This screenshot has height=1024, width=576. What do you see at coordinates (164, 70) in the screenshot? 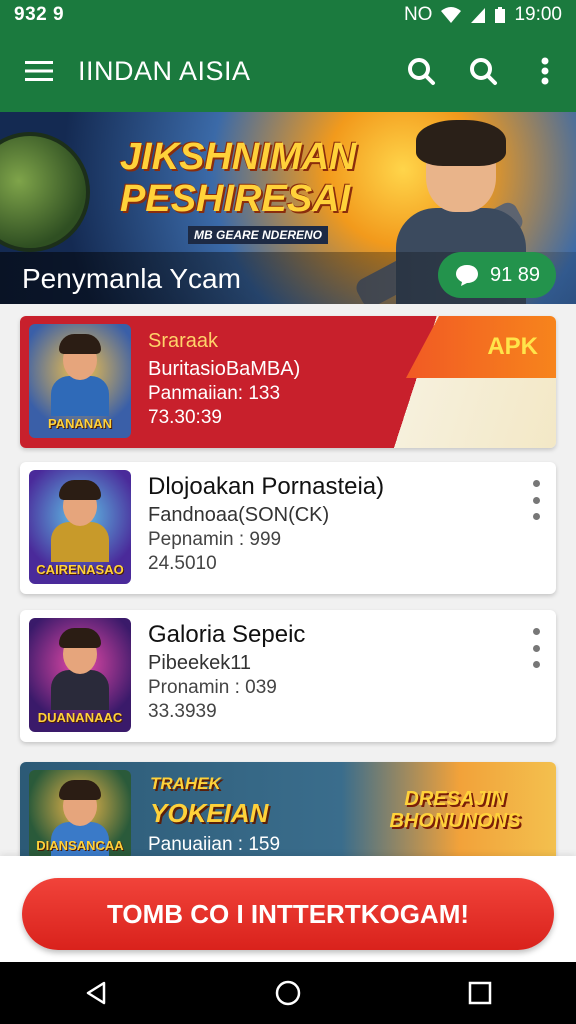
I see `app-title: IINDAN AISIA` at bounding box center [164, 70].